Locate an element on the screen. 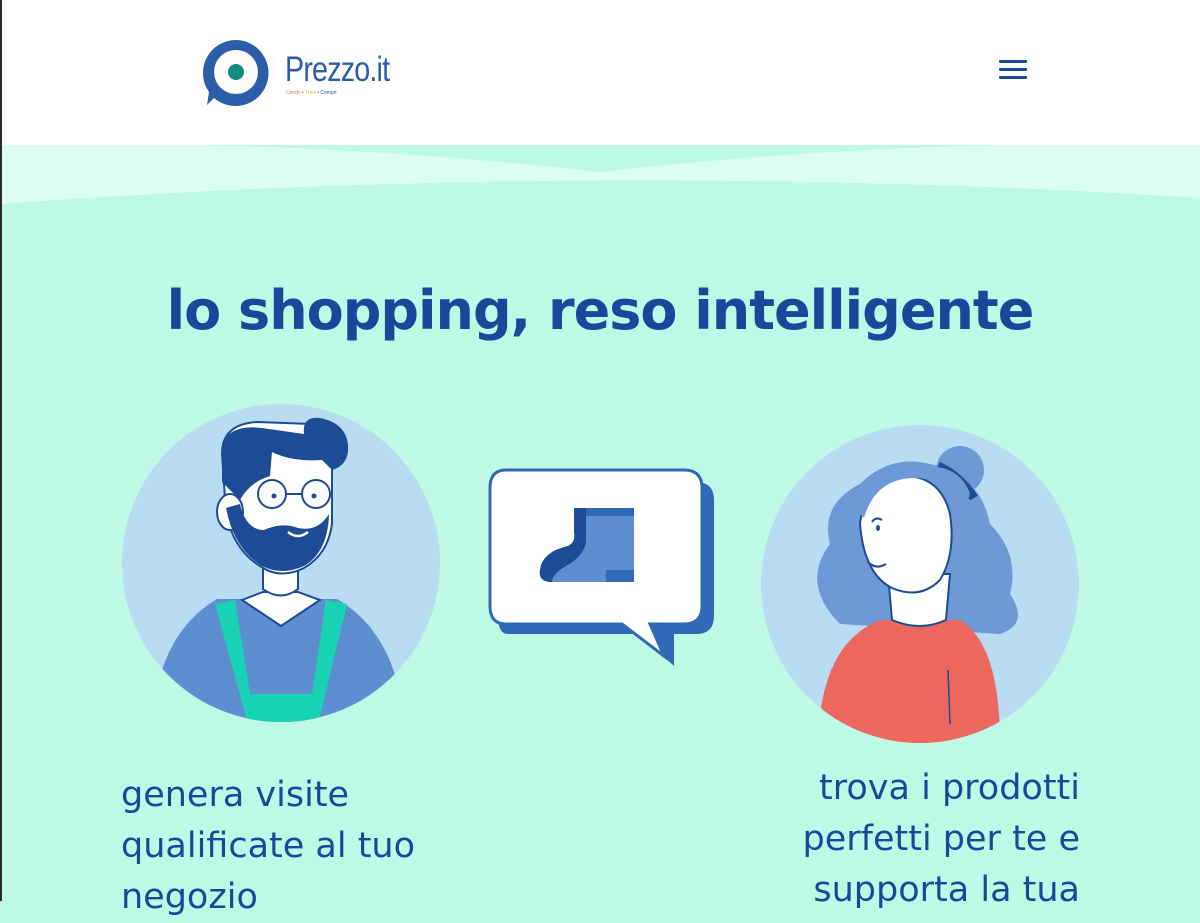 The height and width of the screenshot is (923, 1200). hero-headline: lo shopping, reso intelligente is located at coordinates (600, 310).